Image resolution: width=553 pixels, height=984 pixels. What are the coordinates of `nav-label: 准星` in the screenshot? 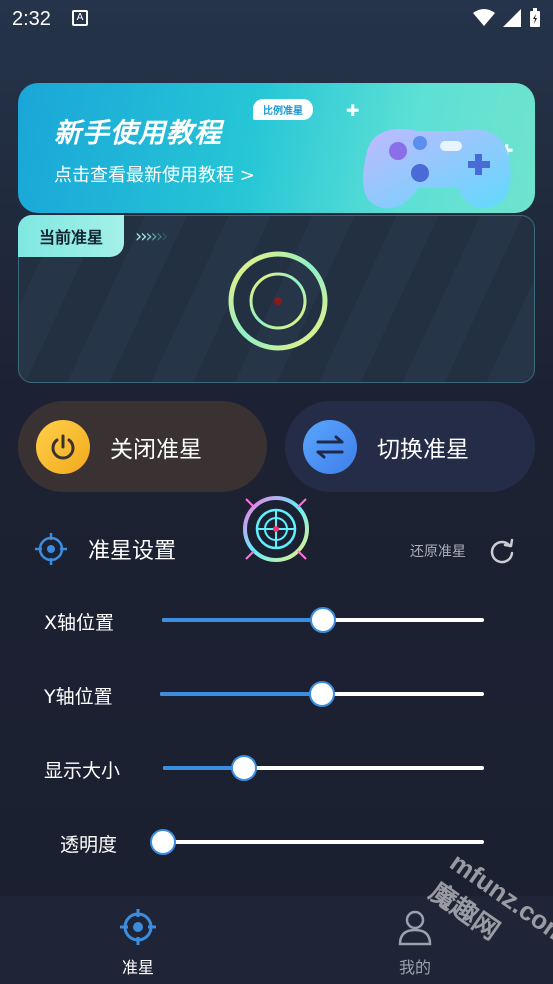 It's located at (137, 967).